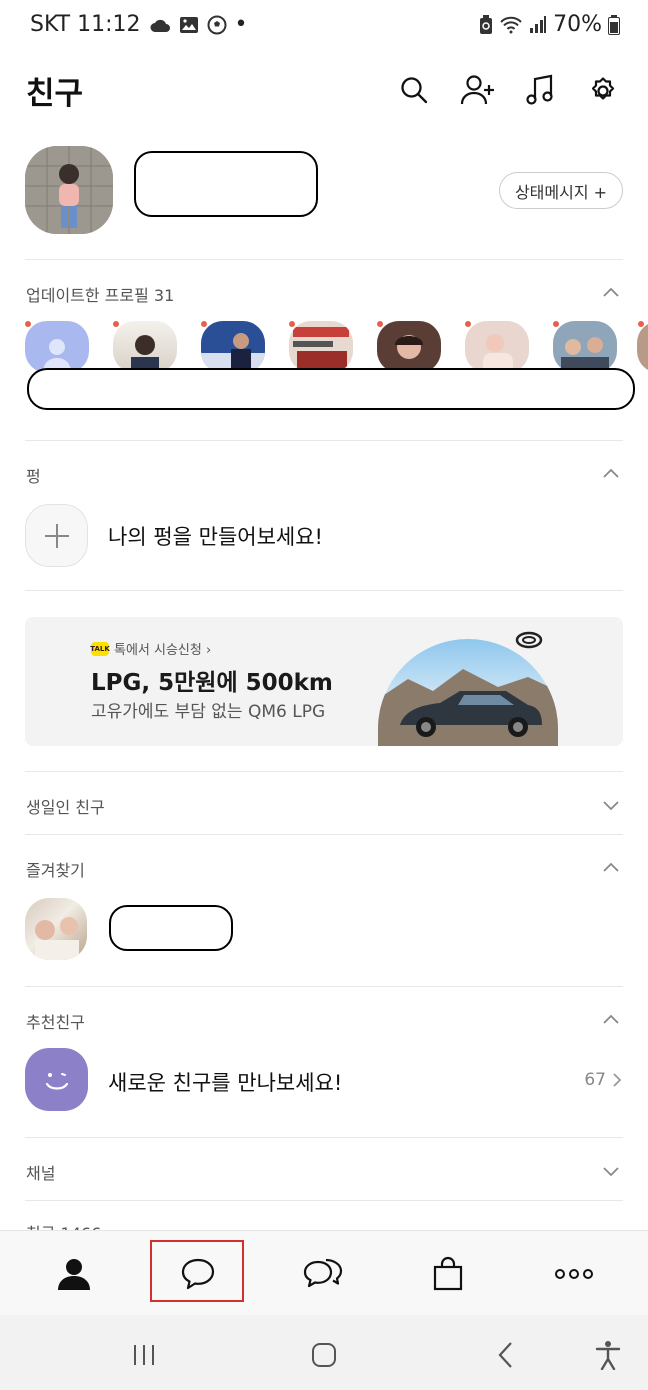 The height and width of the screenshot is (1390, 648). What do you see at coordinates (144, 1355) in the screenshot?
I see `recent-apps-button` at bounding box center [144, 1355].